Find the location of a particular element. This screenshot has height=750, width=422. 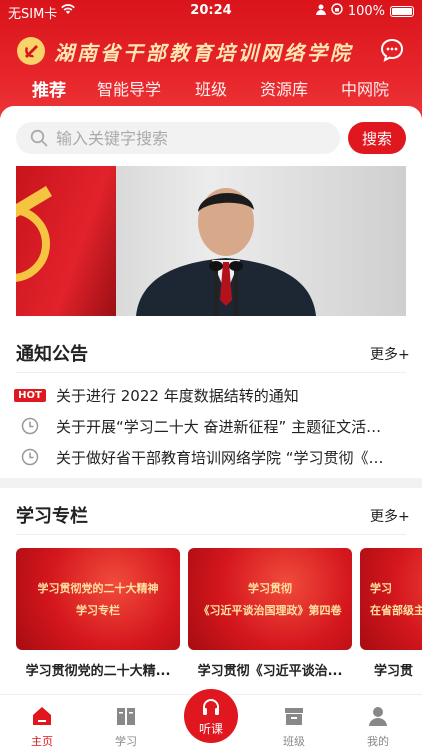

notice-item: 关于做好省干部教育培训网络学院 “学习贯彻《习近平谈治国理政》第四卷” is located at coordinates (211, 457).